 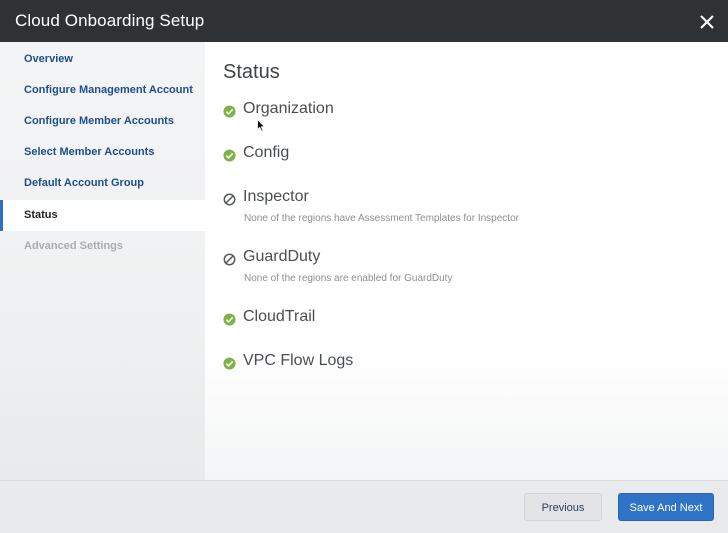 I want to click on sidebar-item-default-account-group: Default Account Group, so click(x=102, y=183).